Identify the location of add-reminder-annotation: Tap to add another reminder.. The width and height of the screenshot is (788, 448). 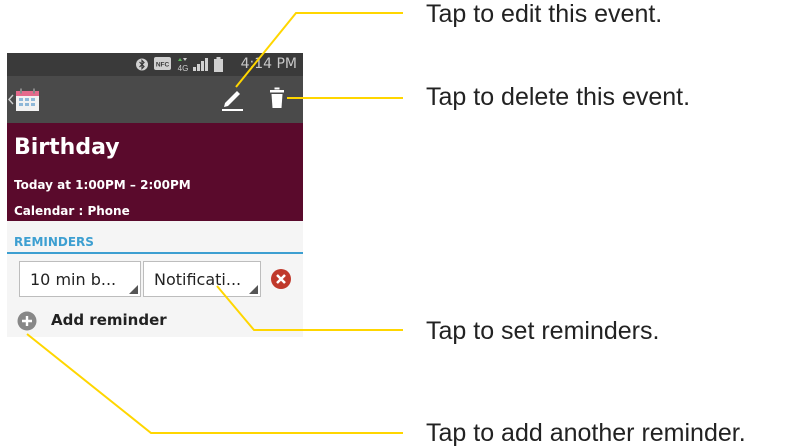
(586, 433).